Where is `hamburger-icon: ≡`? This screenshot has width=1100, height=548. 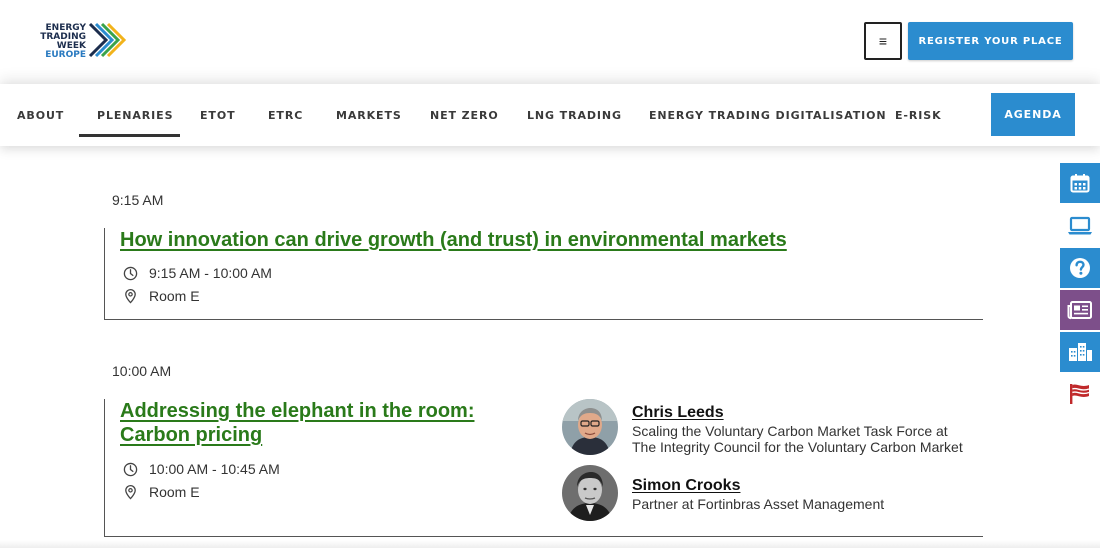
hamburger-icon: ≡ is located at coordinates (883, 41).